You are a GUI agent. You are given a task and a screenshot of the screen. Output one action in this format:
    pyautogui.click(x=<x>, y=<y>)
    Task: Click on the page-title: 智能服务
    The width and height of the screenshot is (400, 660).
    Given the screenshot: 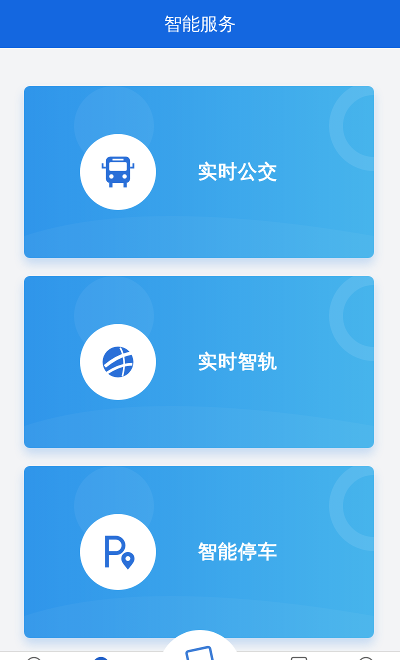 What is the action you would take?
    pyautogui.click(x=200, y=24)
    